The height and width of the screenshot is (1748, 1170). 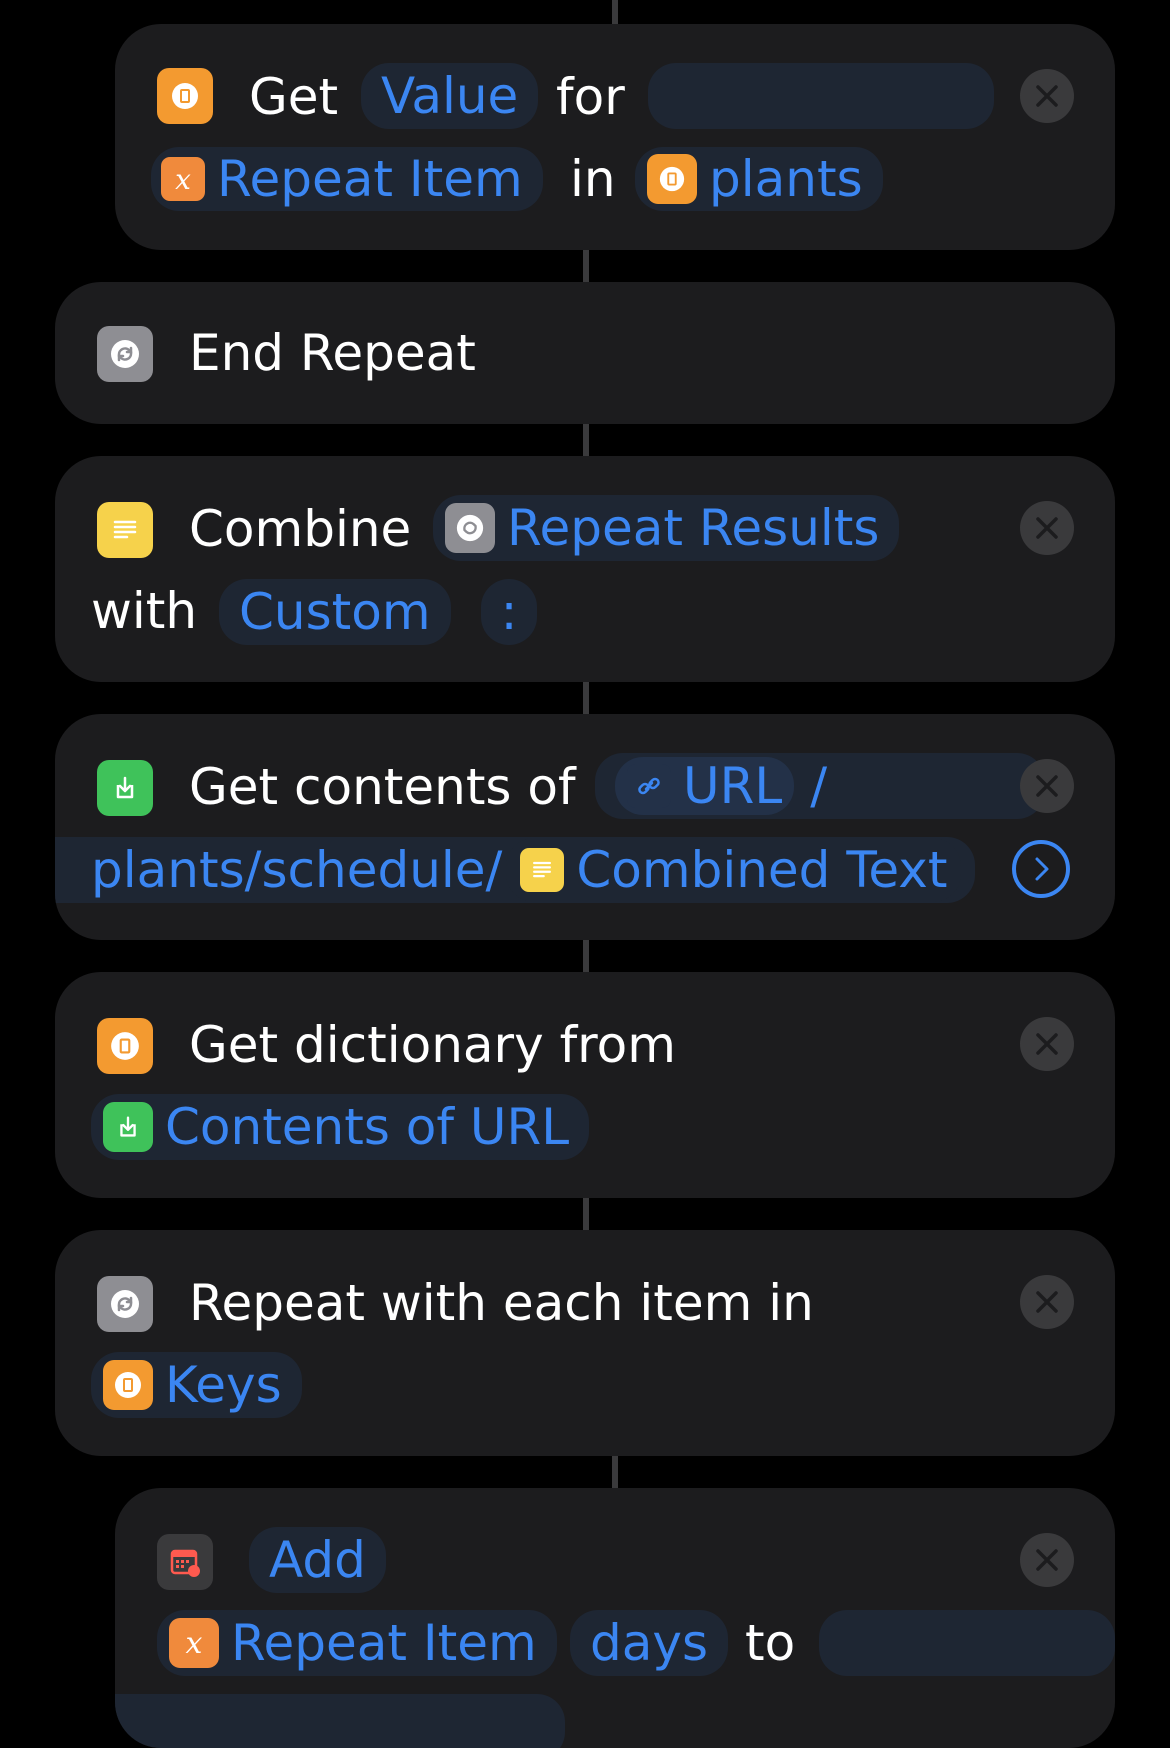 I want to click on action-repeat-each-card: Repeat with each item in Keys, so click(x=585, y=1343).